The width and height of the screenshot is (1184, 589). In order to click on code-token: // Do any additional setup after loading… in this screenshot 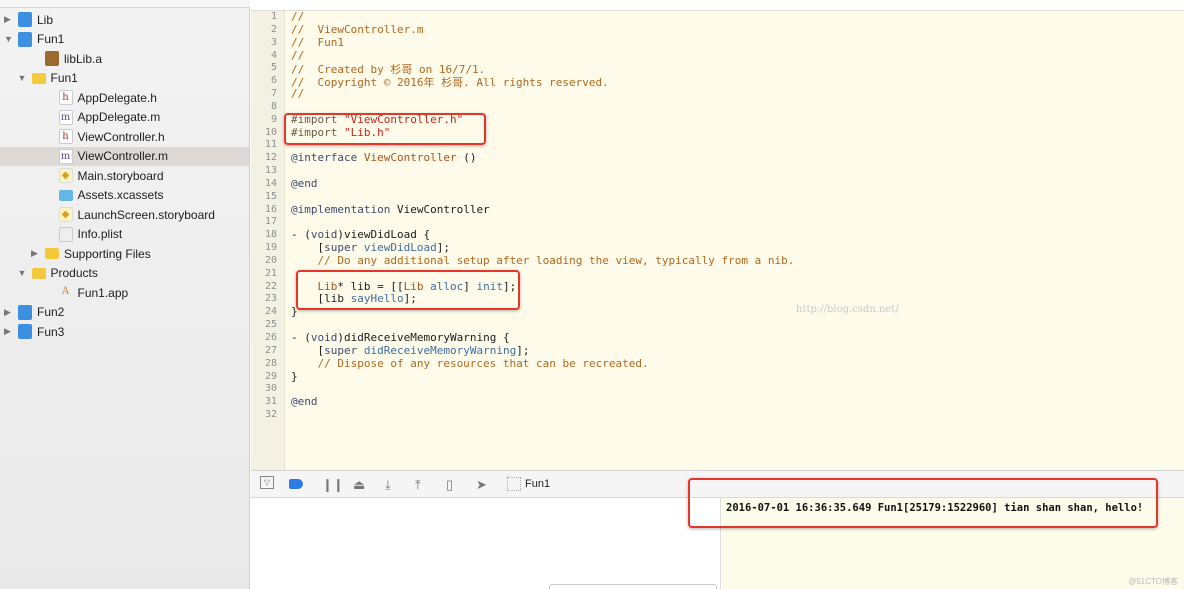, I will do `click(543, 260)`.